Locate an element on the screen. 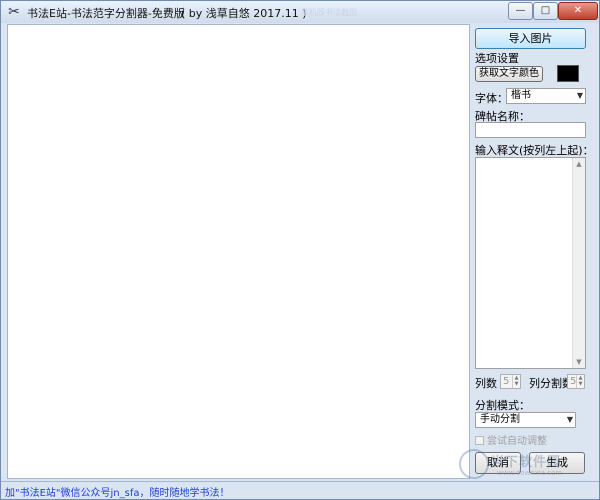 This screenshot has height=500, width=600. font-select: 楷书 ▼ is located at coordinates (546, 96).